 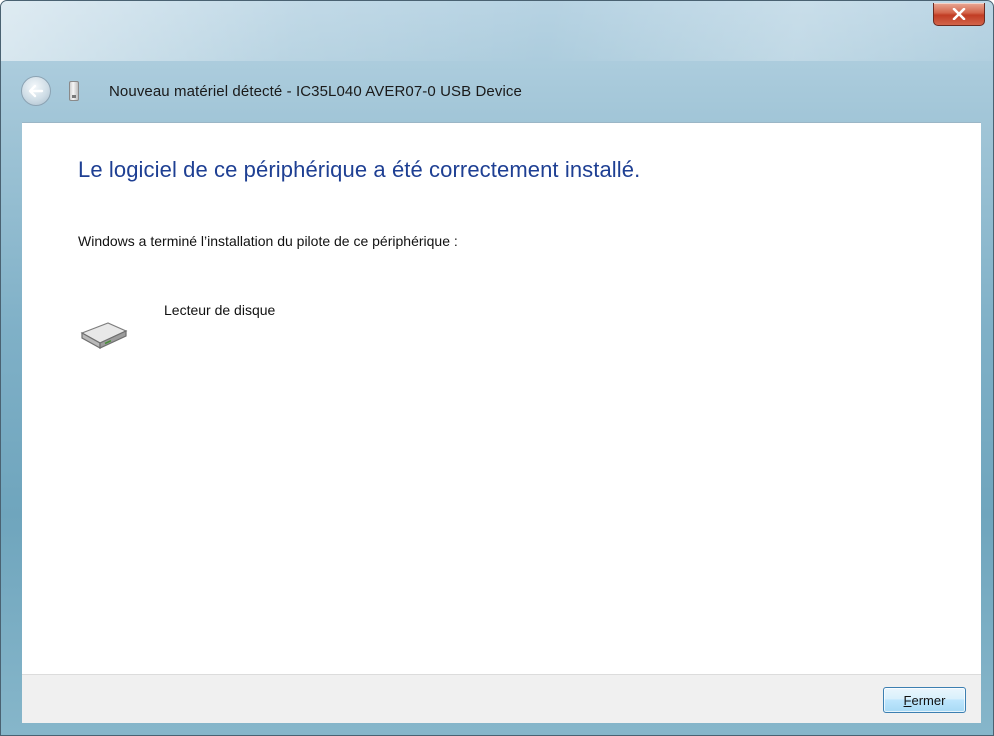 I want to click on close-x-icon, so click(x=959, y=14).